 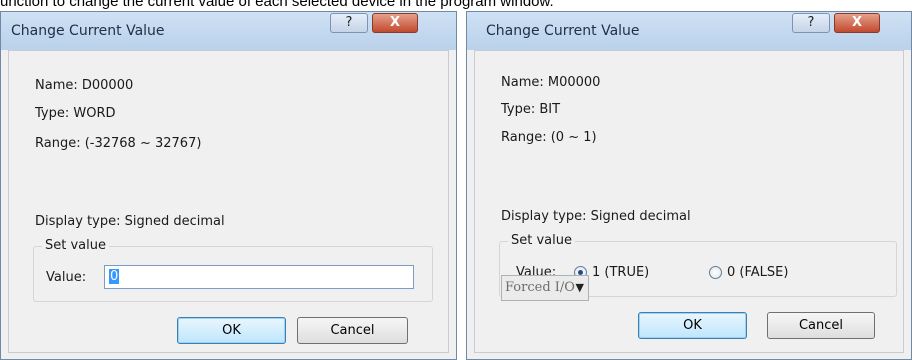 I want to click on forced-io-dropdown: Forced I/O ▼, so click(x=545, y=288).